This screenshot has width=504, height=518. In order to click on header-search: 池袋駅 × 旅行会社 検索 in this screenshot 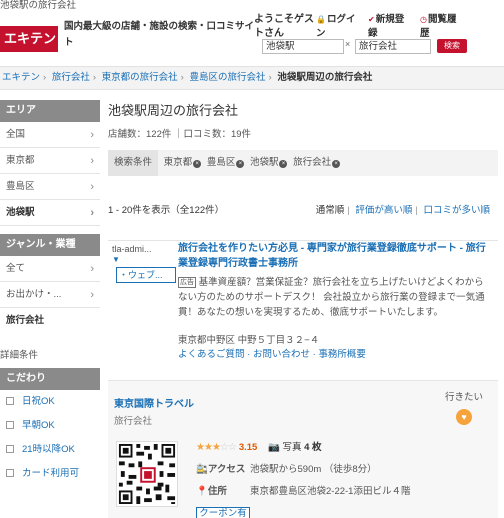, I will do `click(383, 47)`.